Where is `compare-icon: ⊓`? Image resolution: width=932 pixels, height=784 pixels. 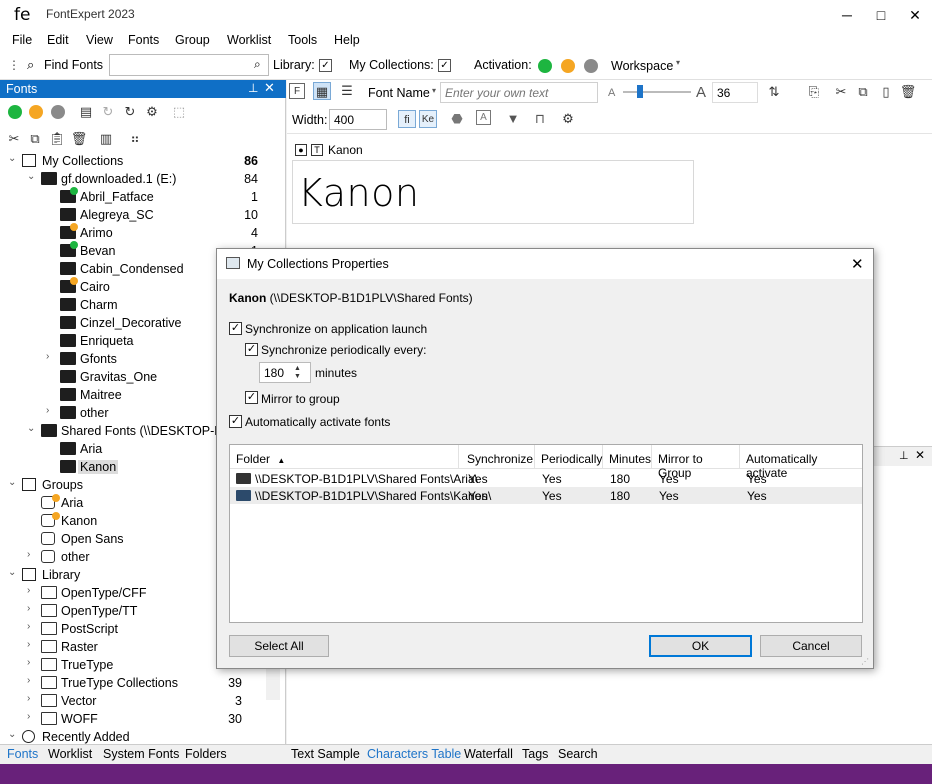 compare-icon: ⊓ is located at coordinates (540, 119).